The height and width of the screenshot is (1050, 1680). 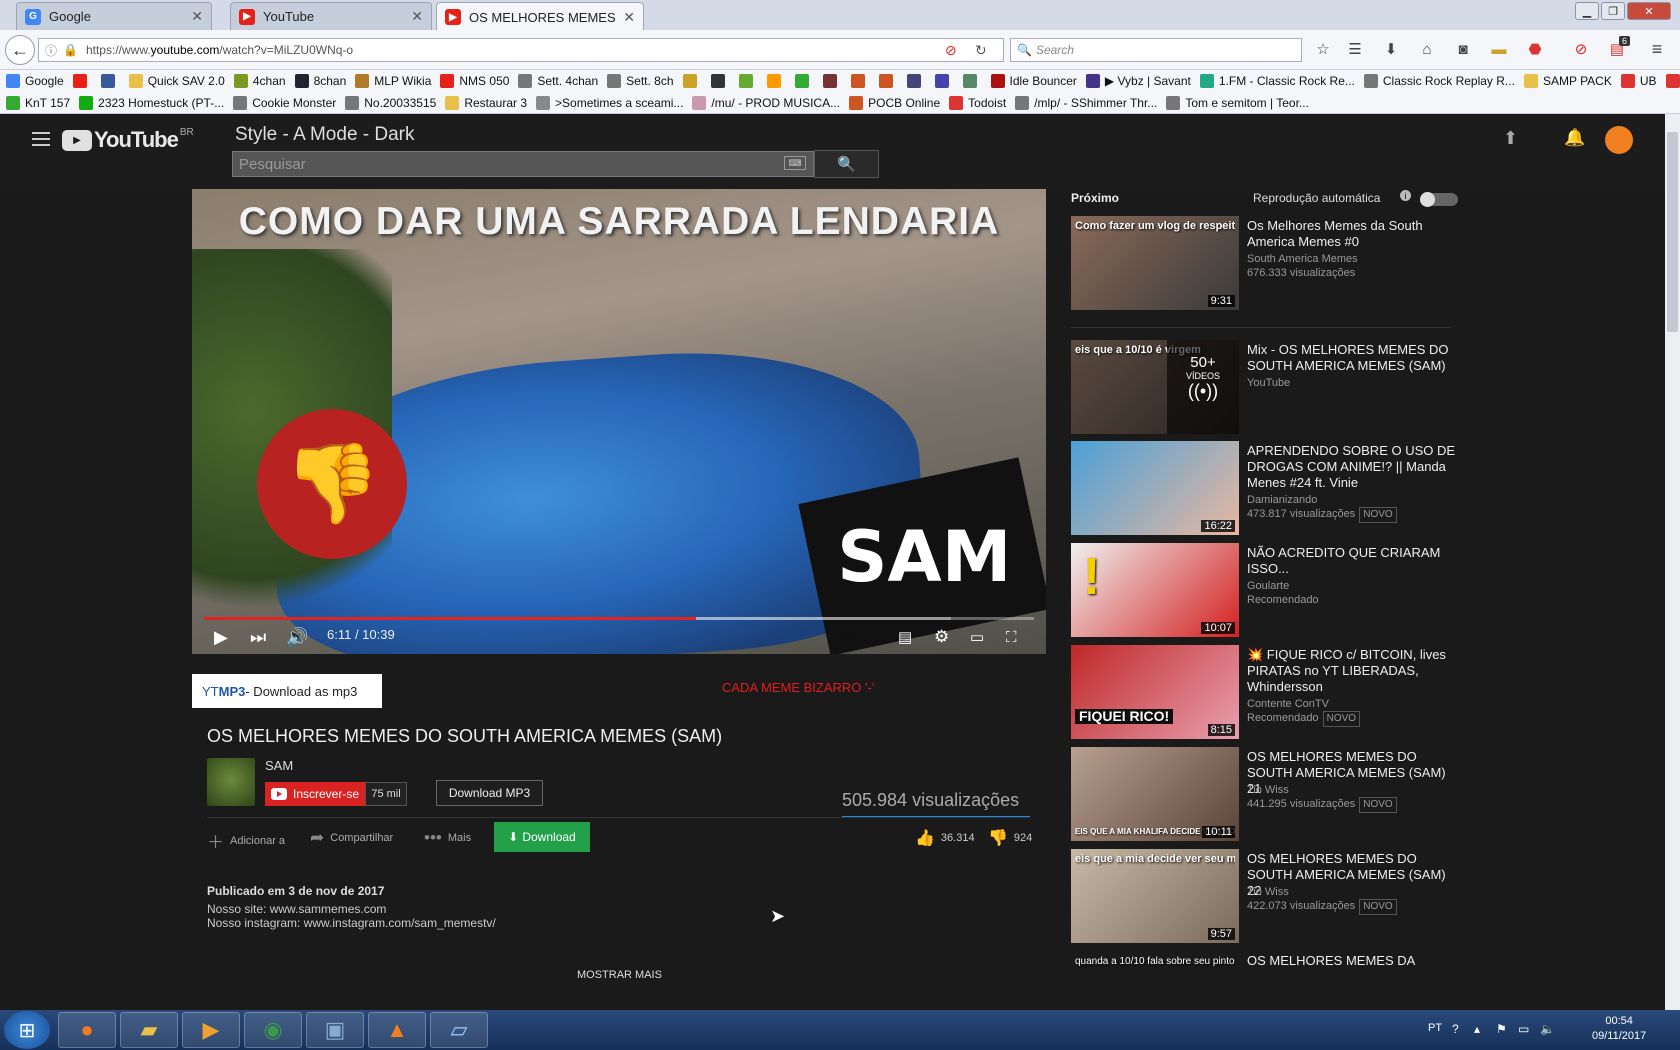 I want to click on more-button: ••• Mais, so click(x=447, y=838).